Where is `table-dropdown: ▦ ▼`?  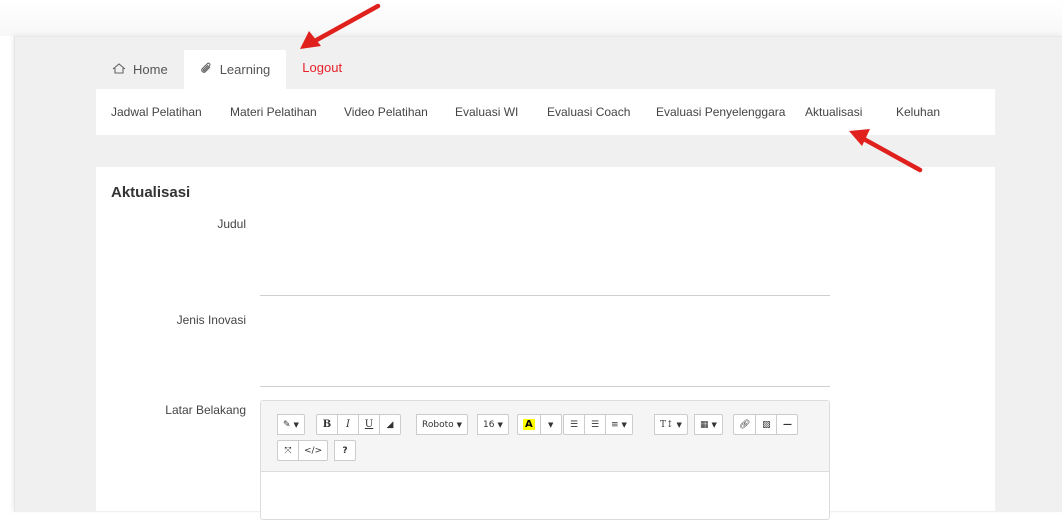
table-dropdown: ▦ ▼ is located at coordinates (708, 424).